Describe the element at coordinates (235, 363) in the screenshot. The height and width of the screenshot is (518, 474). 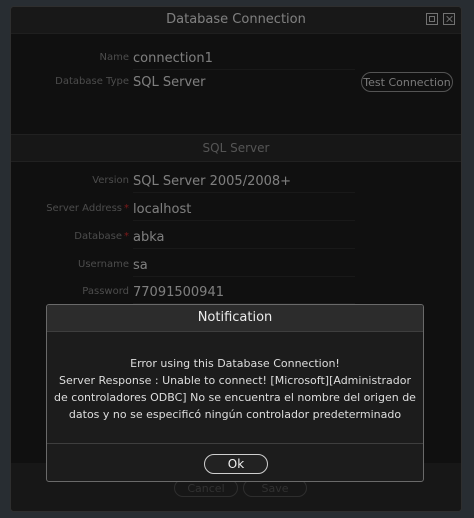
I see `notification-line: Error using this Database Connection!` at that location.